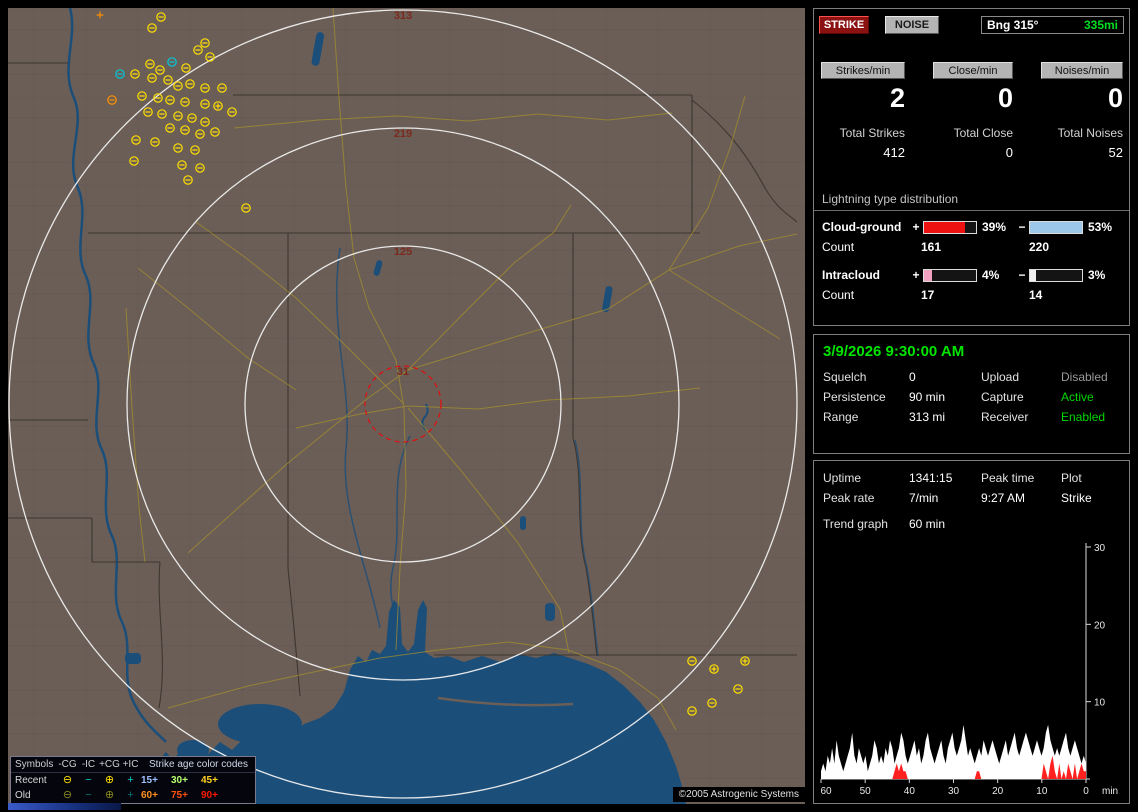 The width and height of the screenshot is (1138, 812). Describe the element at coordinates (403, 252) in the screenshot. I see `svg-text: 125` at that location.